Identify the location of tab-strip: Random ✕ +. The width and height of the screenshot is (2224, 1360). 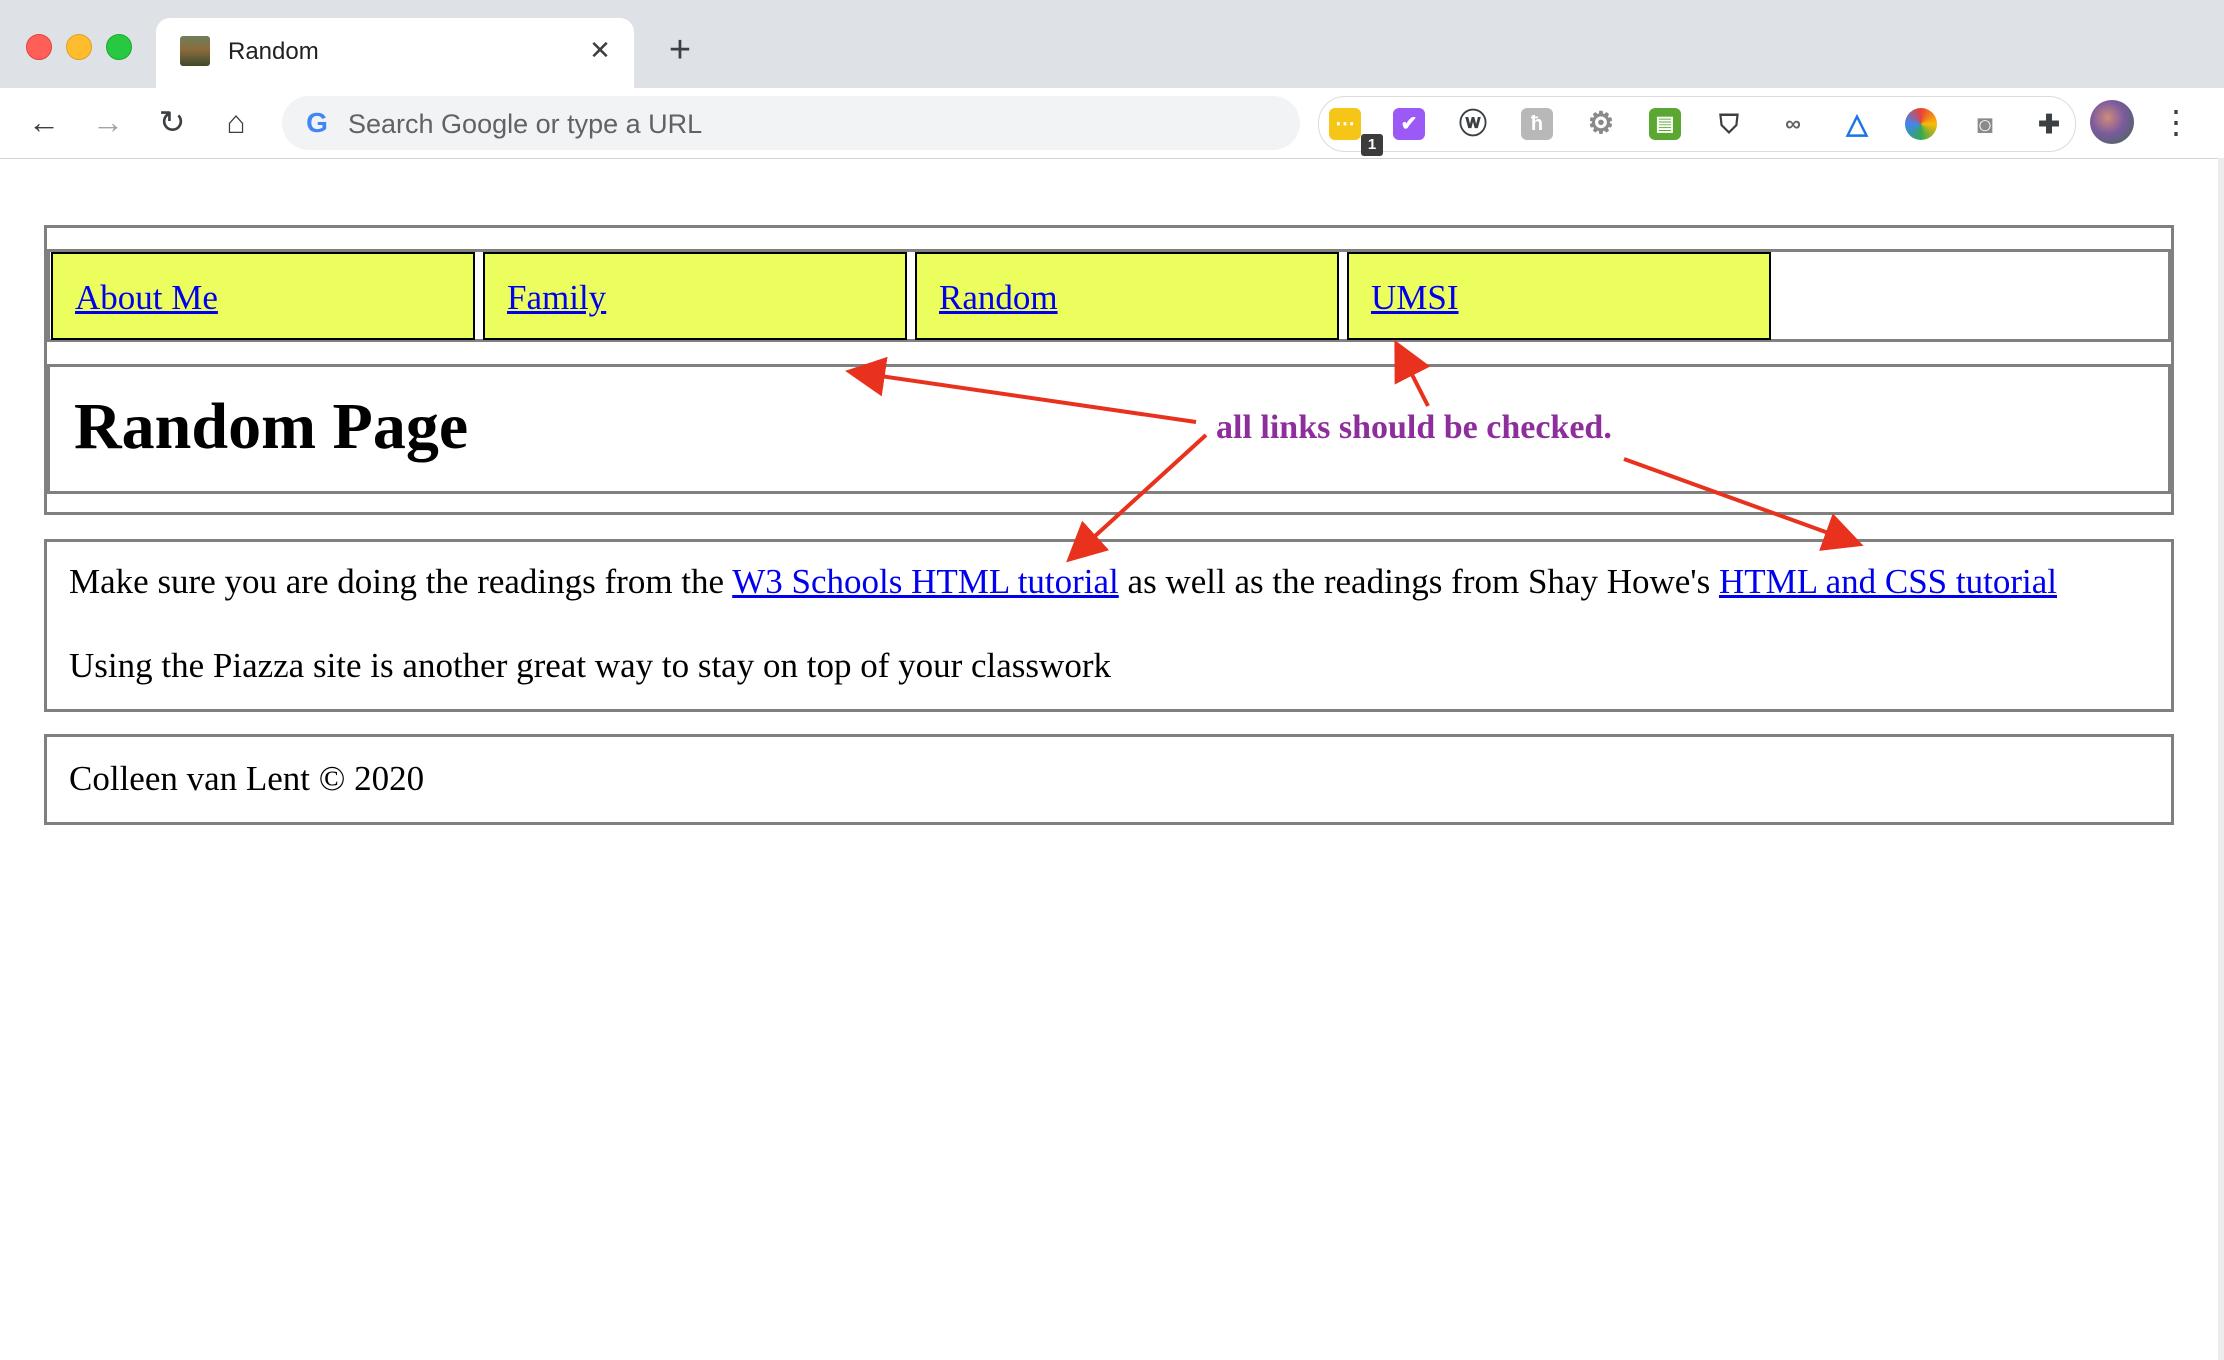
(1112, 44).